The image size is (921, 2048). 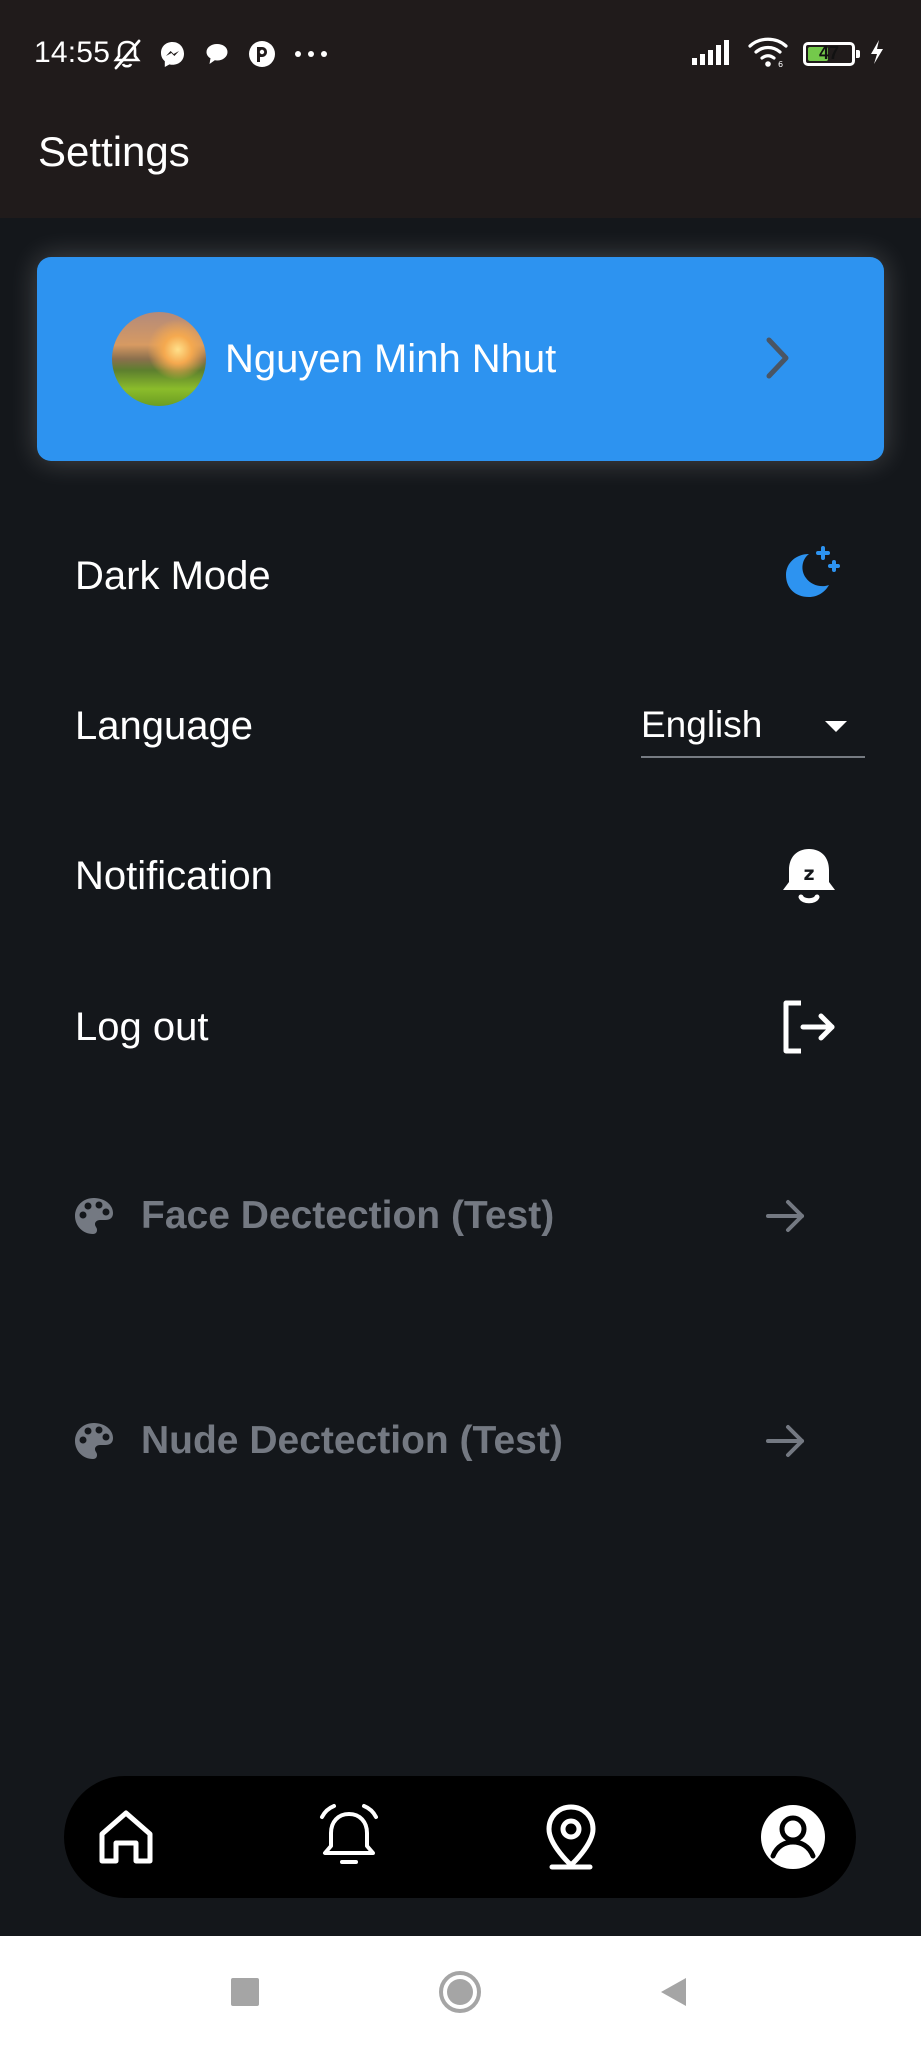 What do you see at coordinates (126, 1837) in the screenshot?
I see `nav-home` at bounding box center [126, 1837].